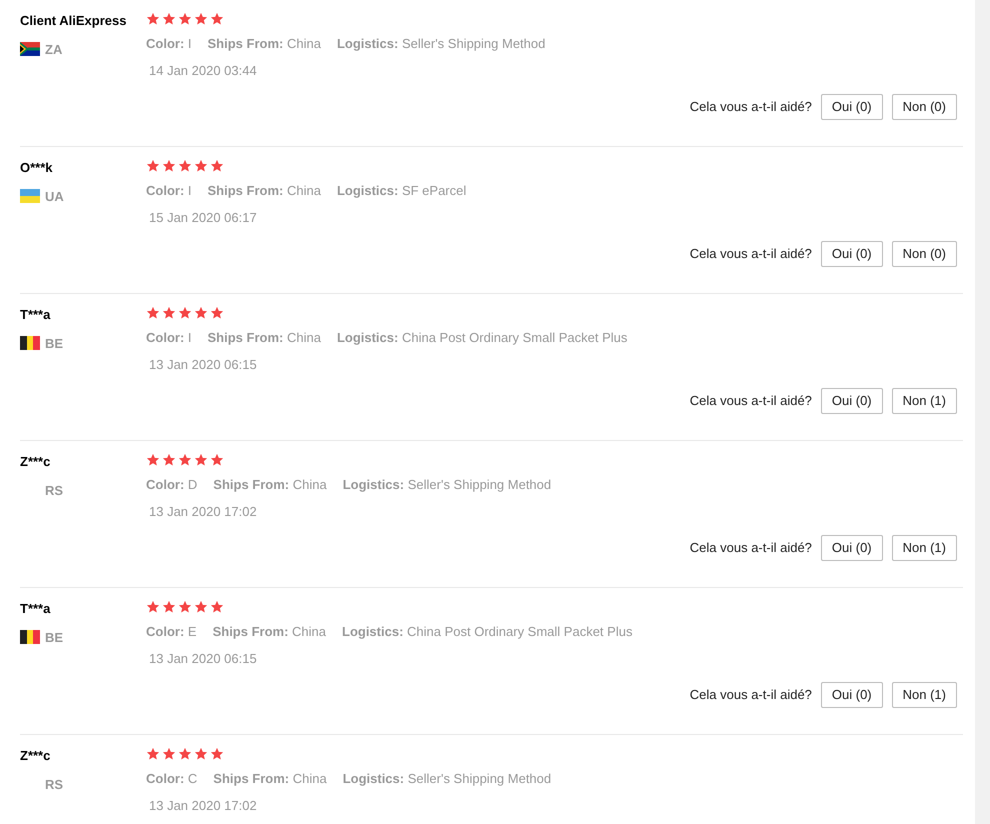 Image resolution: width=990 pixels, height=824 pixels. Describe the element at coordinates (37, 168) in the screenshot. I see `reviewer-name: O***k` at that location.